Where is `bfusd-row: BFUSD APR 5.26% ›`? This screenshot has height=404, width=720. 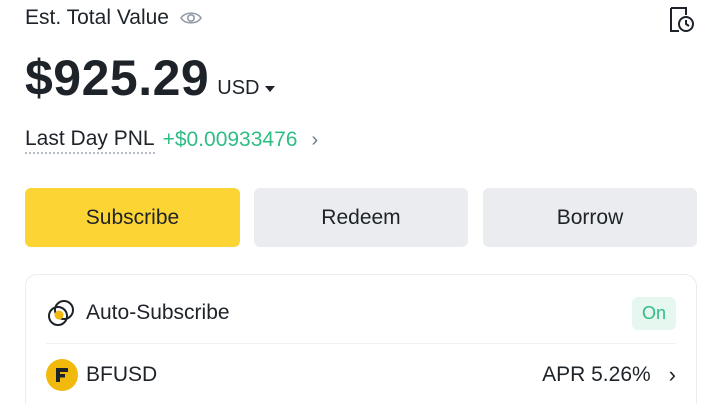
bfusd-row: BFUSD APR 5.26% › is located at coordinates (361, 375).